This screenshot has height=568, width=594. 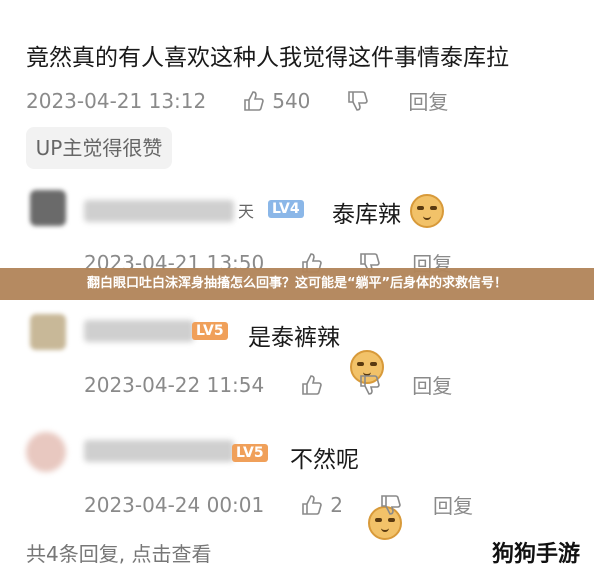 What do you see at coordinates (291, 100) in the screenshot?
I see `like-count: 540` at bounding box center [291, 100].